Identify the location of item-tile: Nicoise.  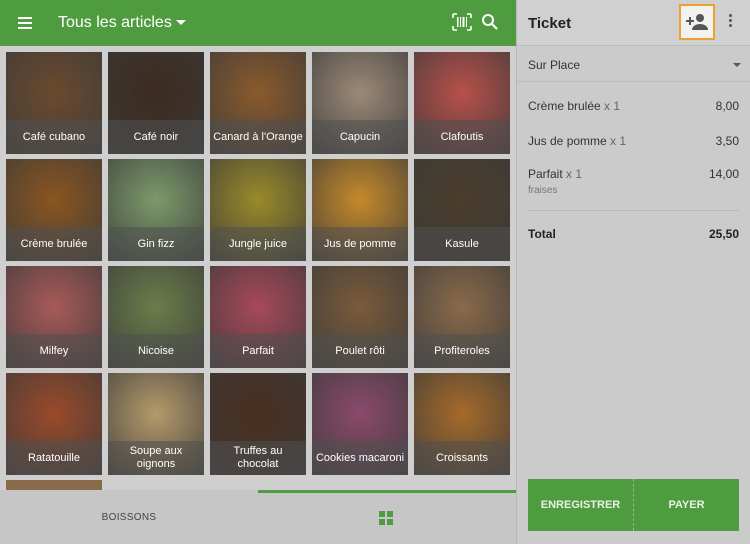
(156, 317).